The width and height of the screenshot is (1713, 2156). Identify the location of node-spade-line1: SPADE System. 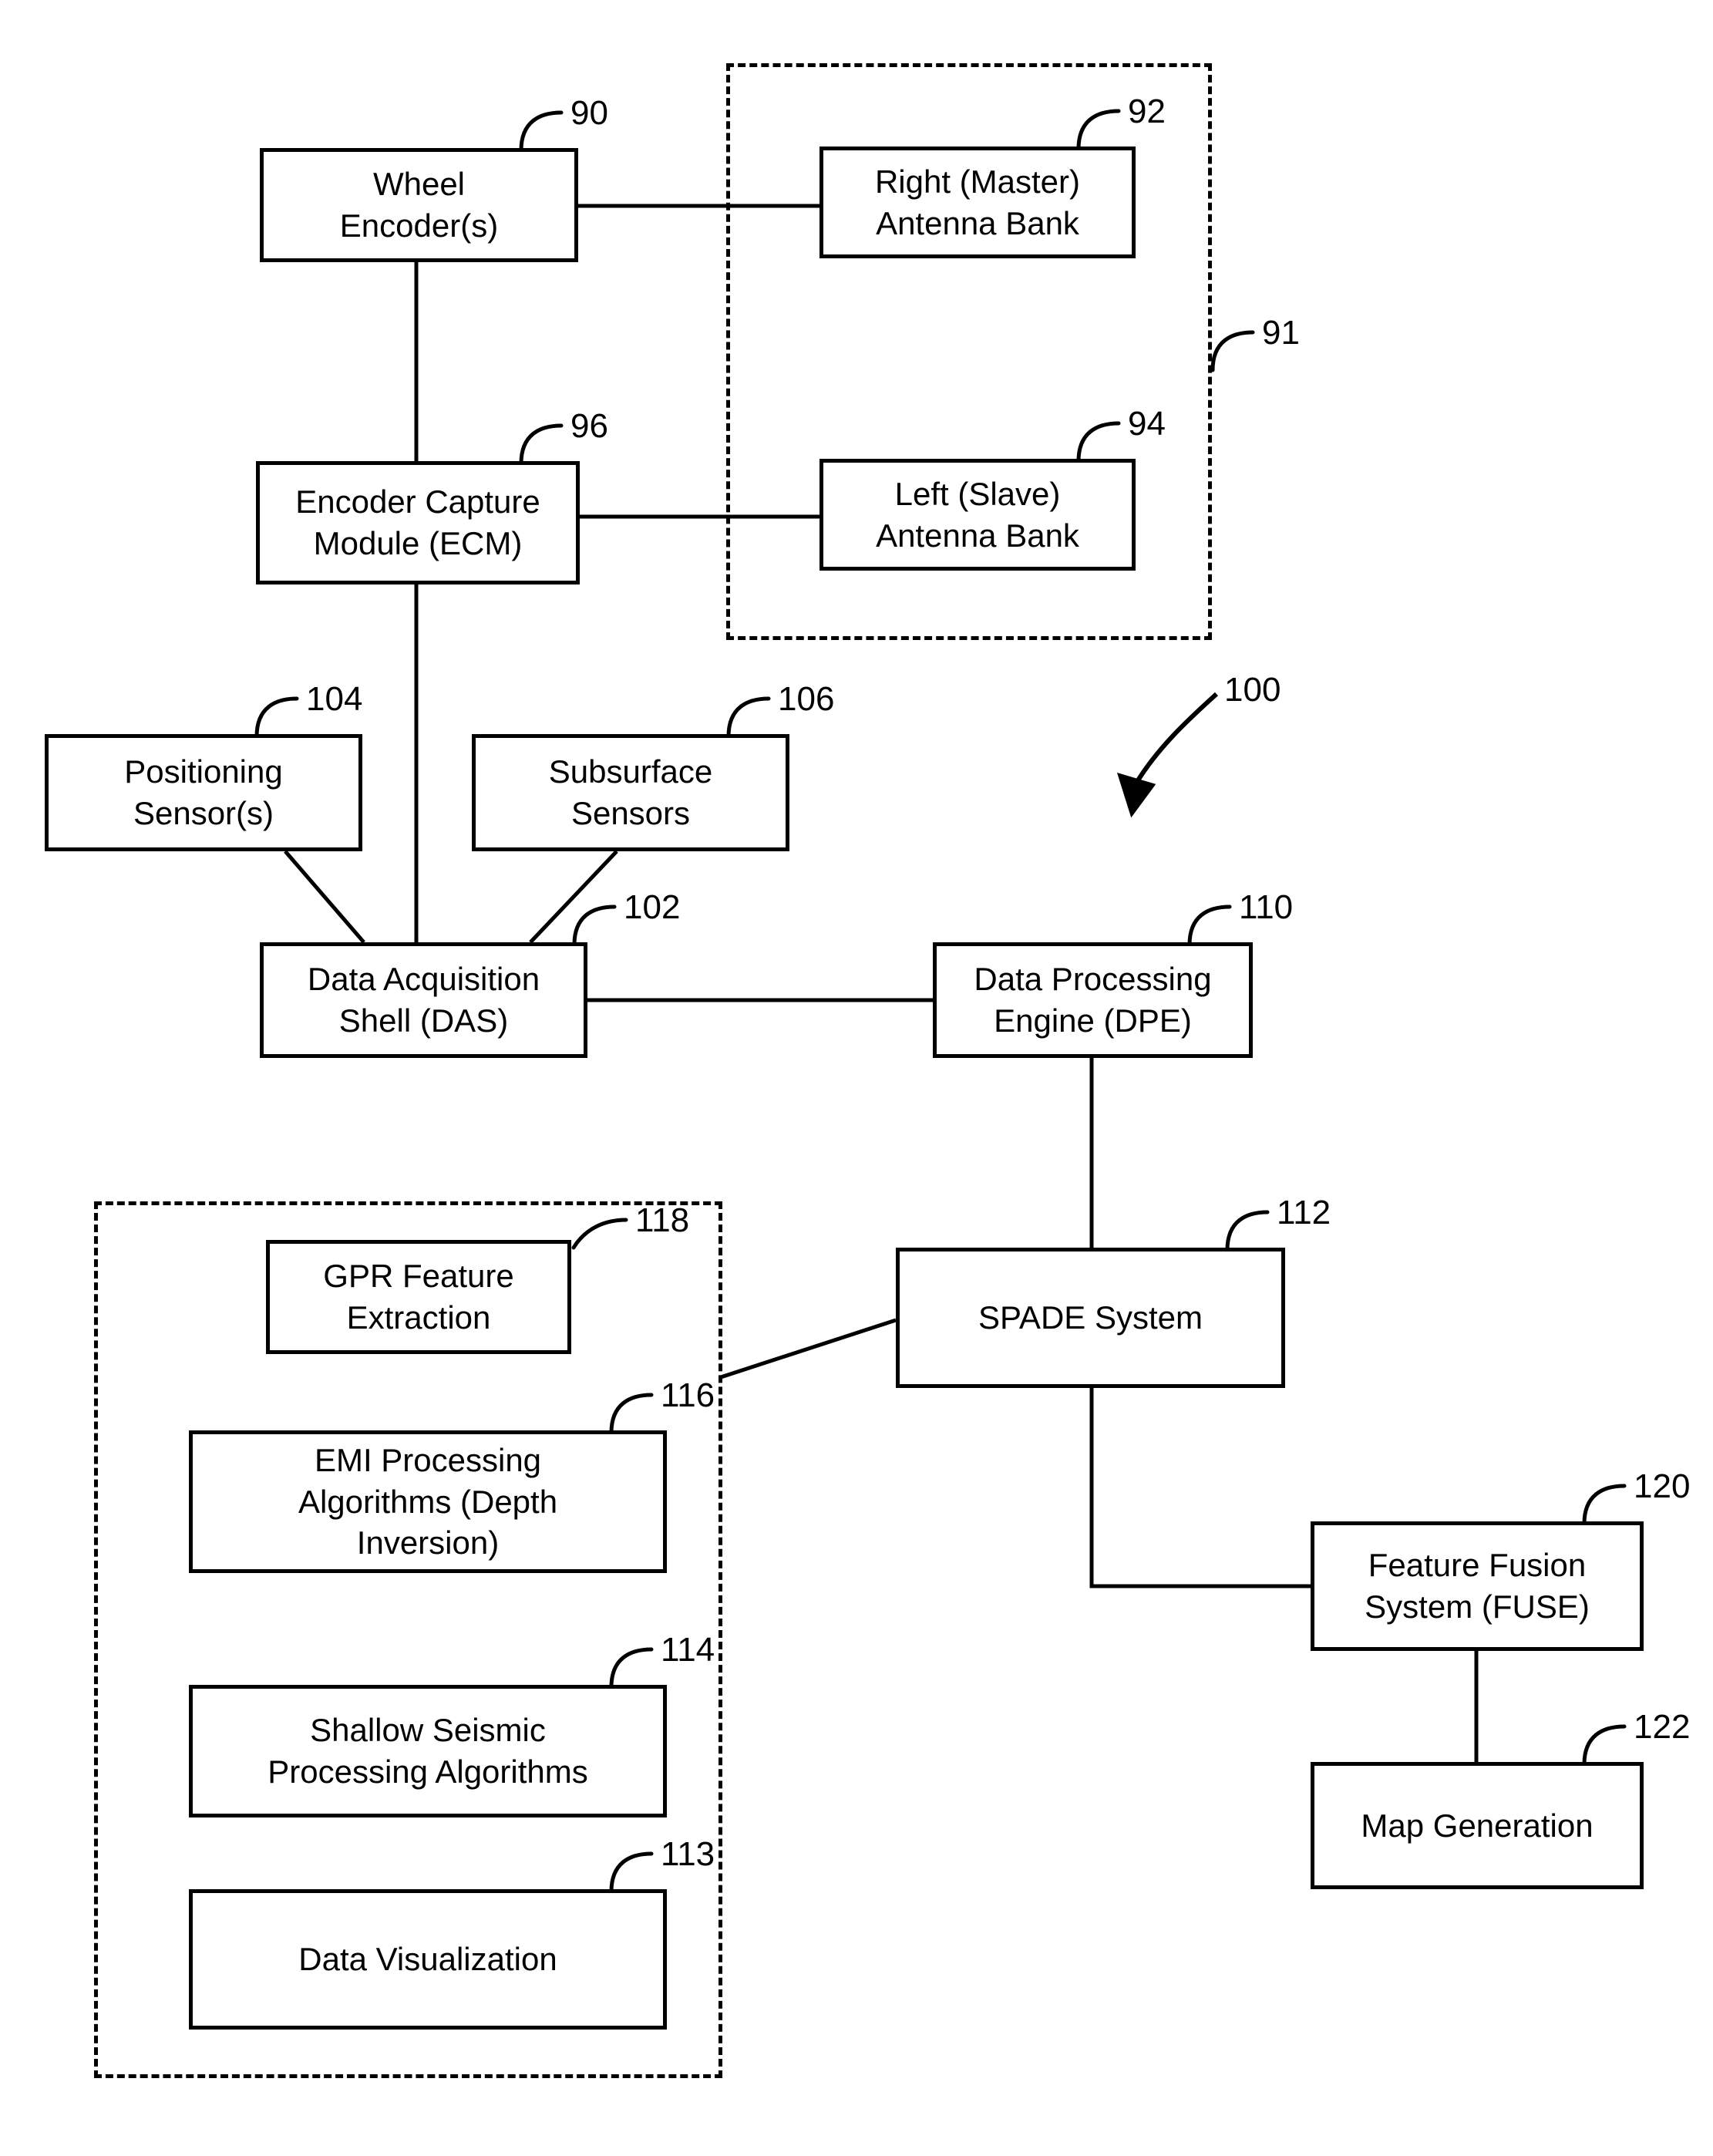
(1090, 1318).